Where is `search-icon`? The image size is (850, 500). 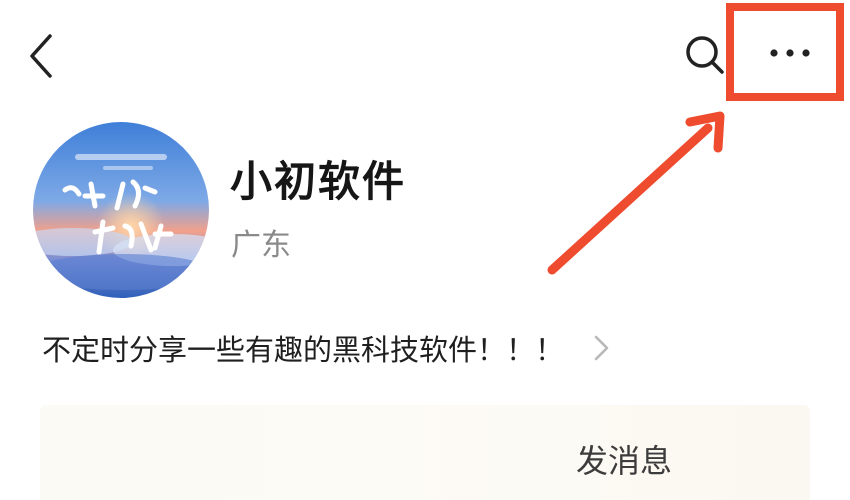
search-icon is located at coordinates (705, 55).